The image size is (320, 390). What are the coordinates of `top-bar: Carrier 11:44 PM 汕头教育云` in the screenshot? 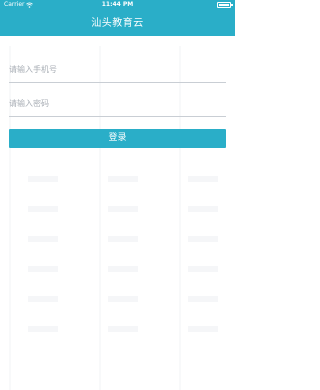 It's located at (117, 18).